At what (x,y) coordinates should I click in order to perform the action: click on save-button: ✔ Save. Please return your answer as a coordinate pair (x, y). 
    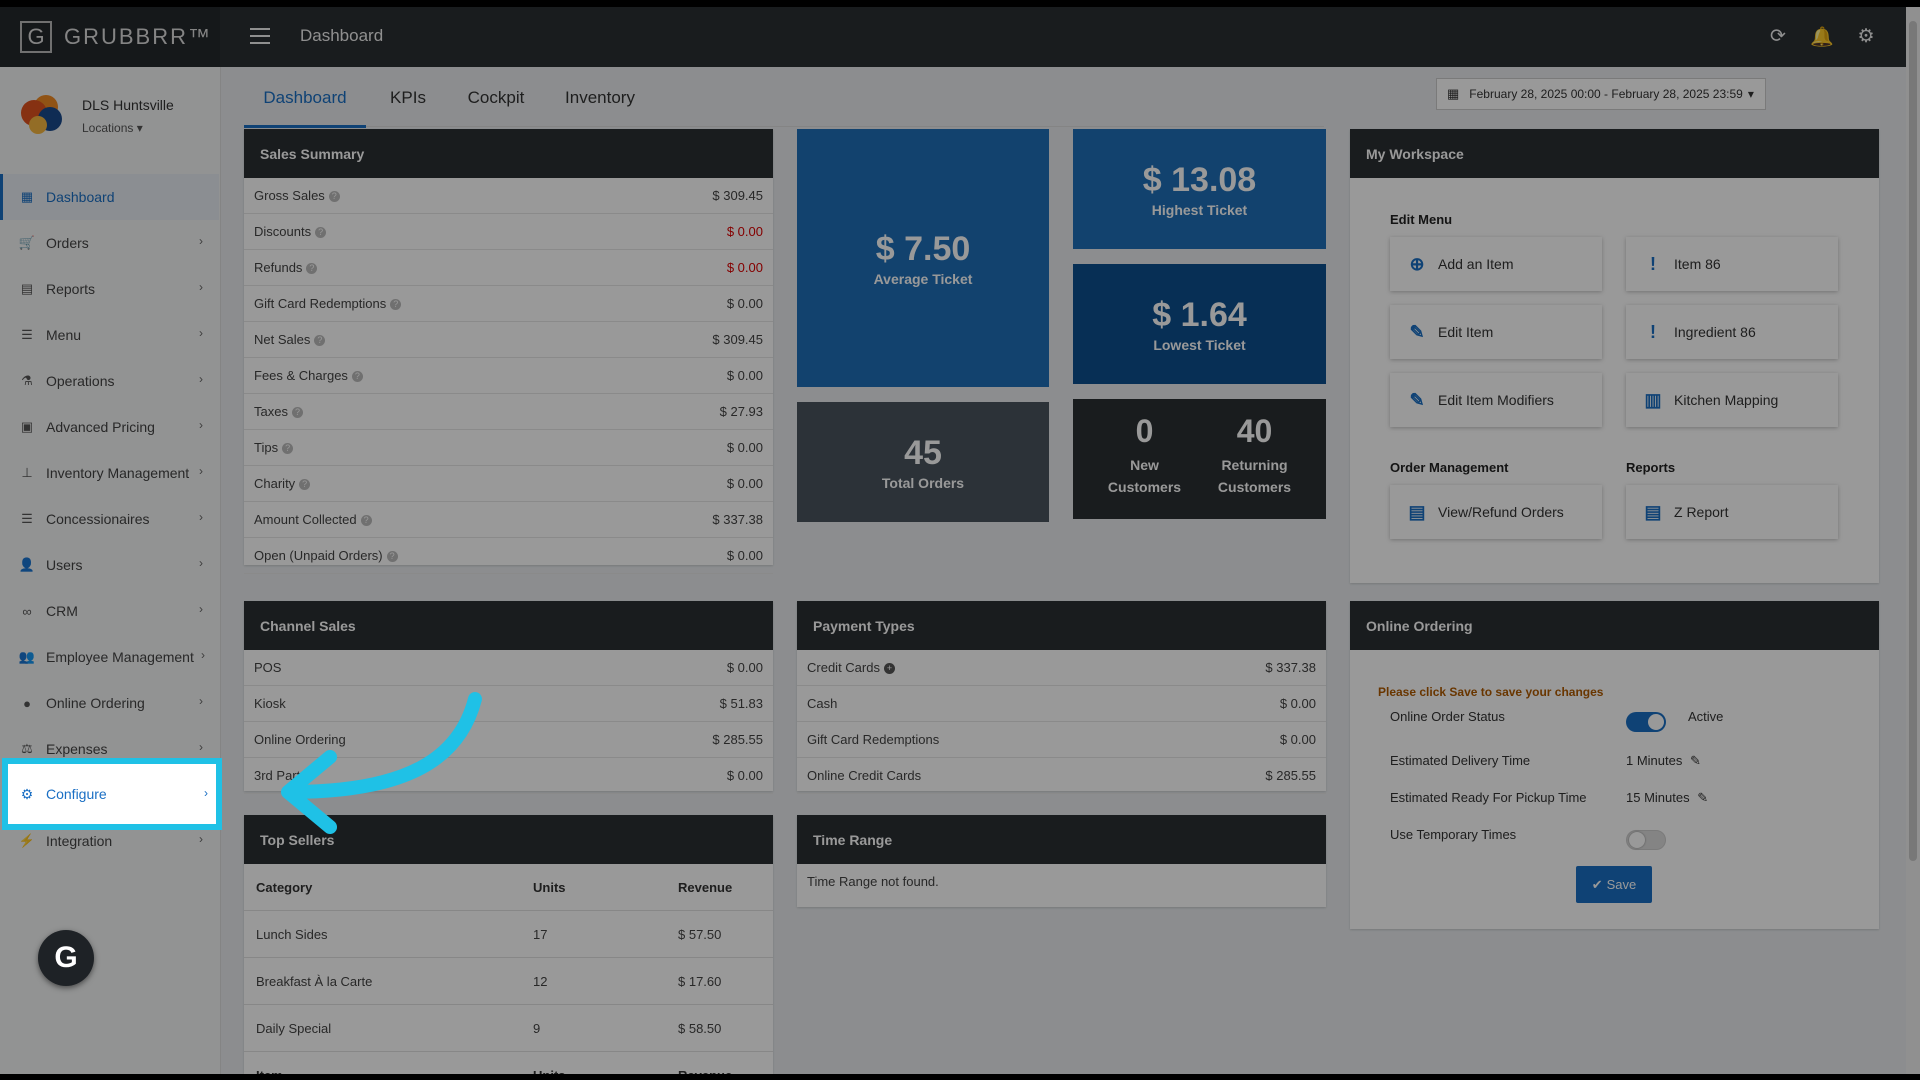
    Looking at the image, I should click on (1614, 884).